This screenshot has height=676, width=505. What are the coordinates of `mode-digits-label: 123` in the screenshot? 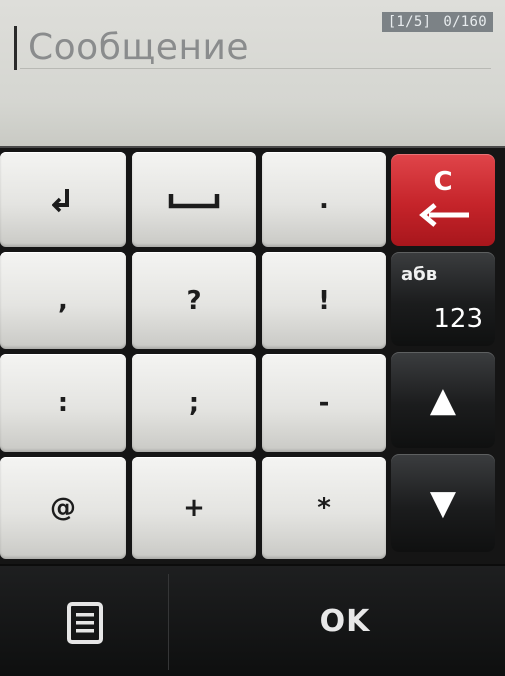 It's located at (458, 319).